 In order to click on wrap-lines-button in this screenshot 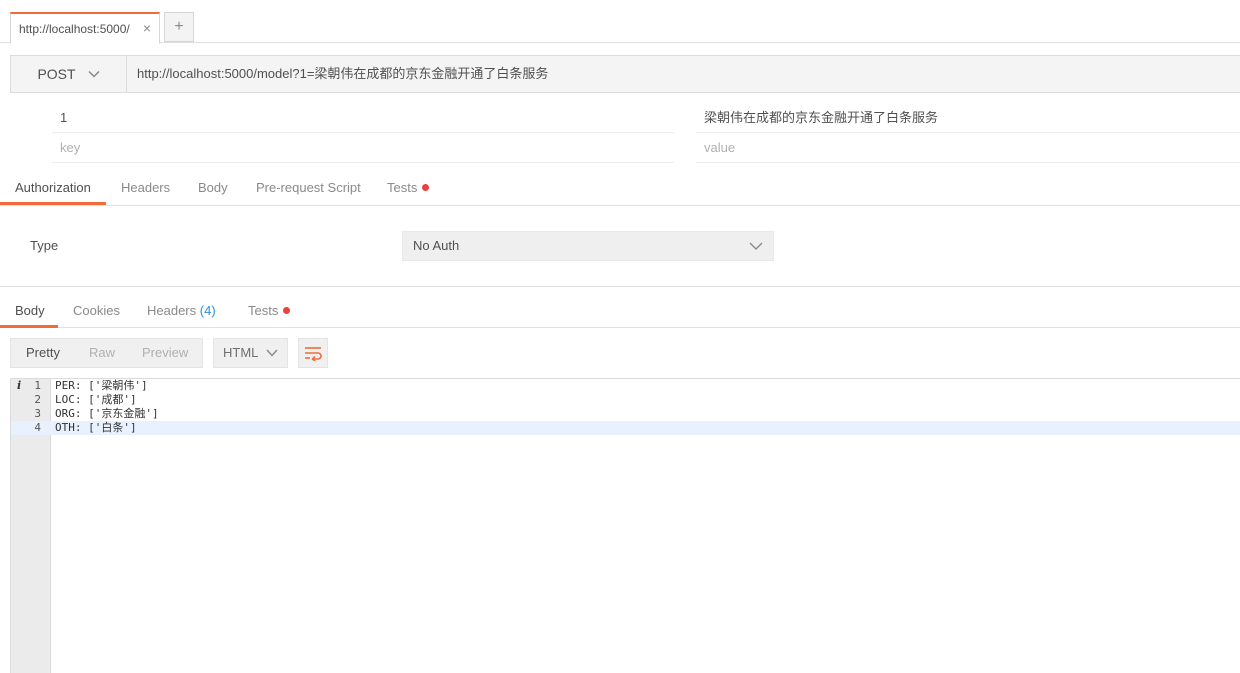, I will do `click(313, 353)`.